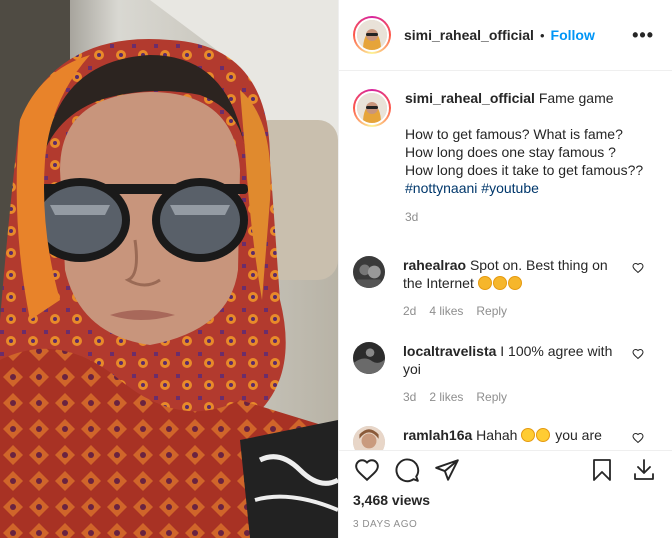 The image size is (672, 538). I want to click on caption-avatar, so click(372, 108).